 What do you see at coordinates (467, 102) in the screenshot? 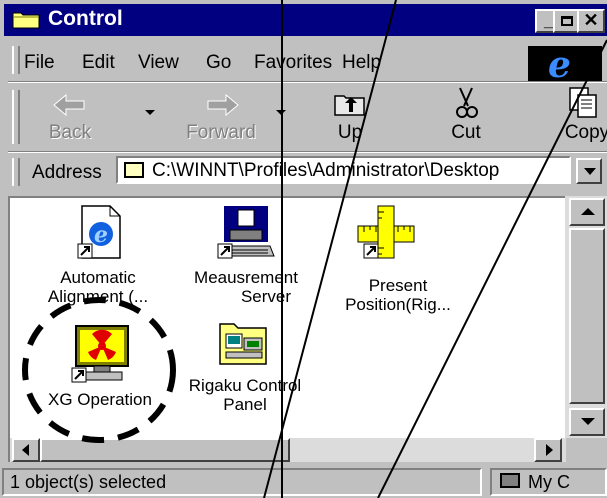
I see `scissors-icon` at bounding box center [467, 102].